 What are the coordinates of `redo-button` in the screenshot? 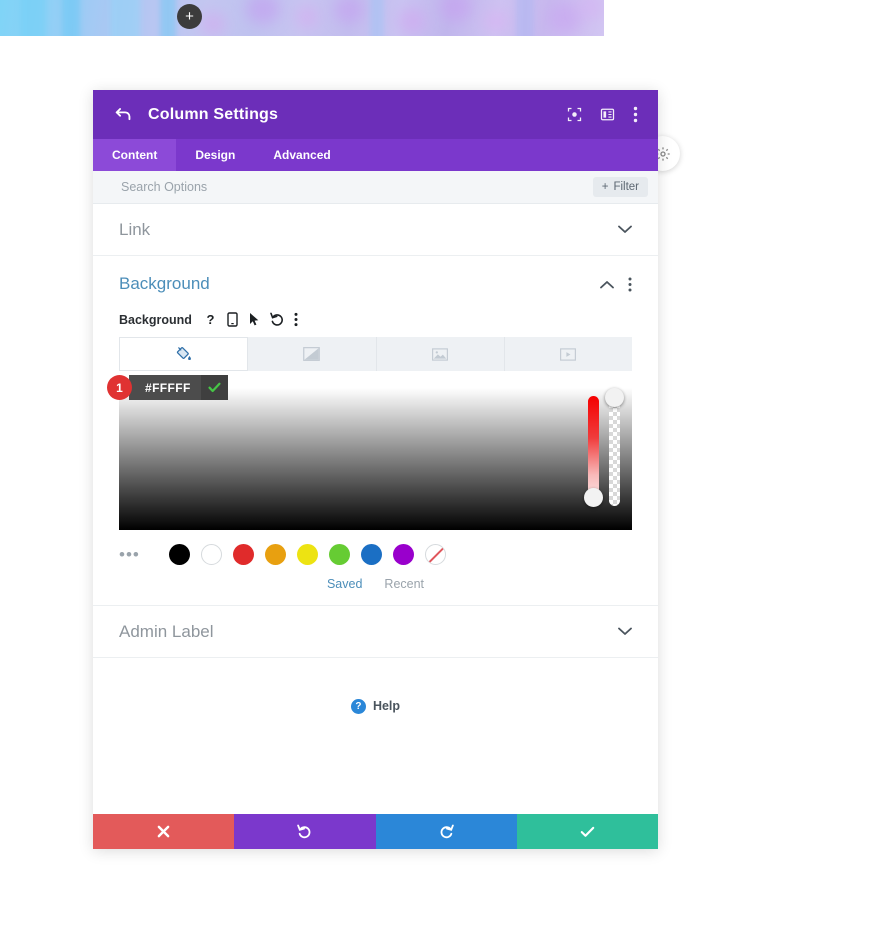 It's located at (446, 831).